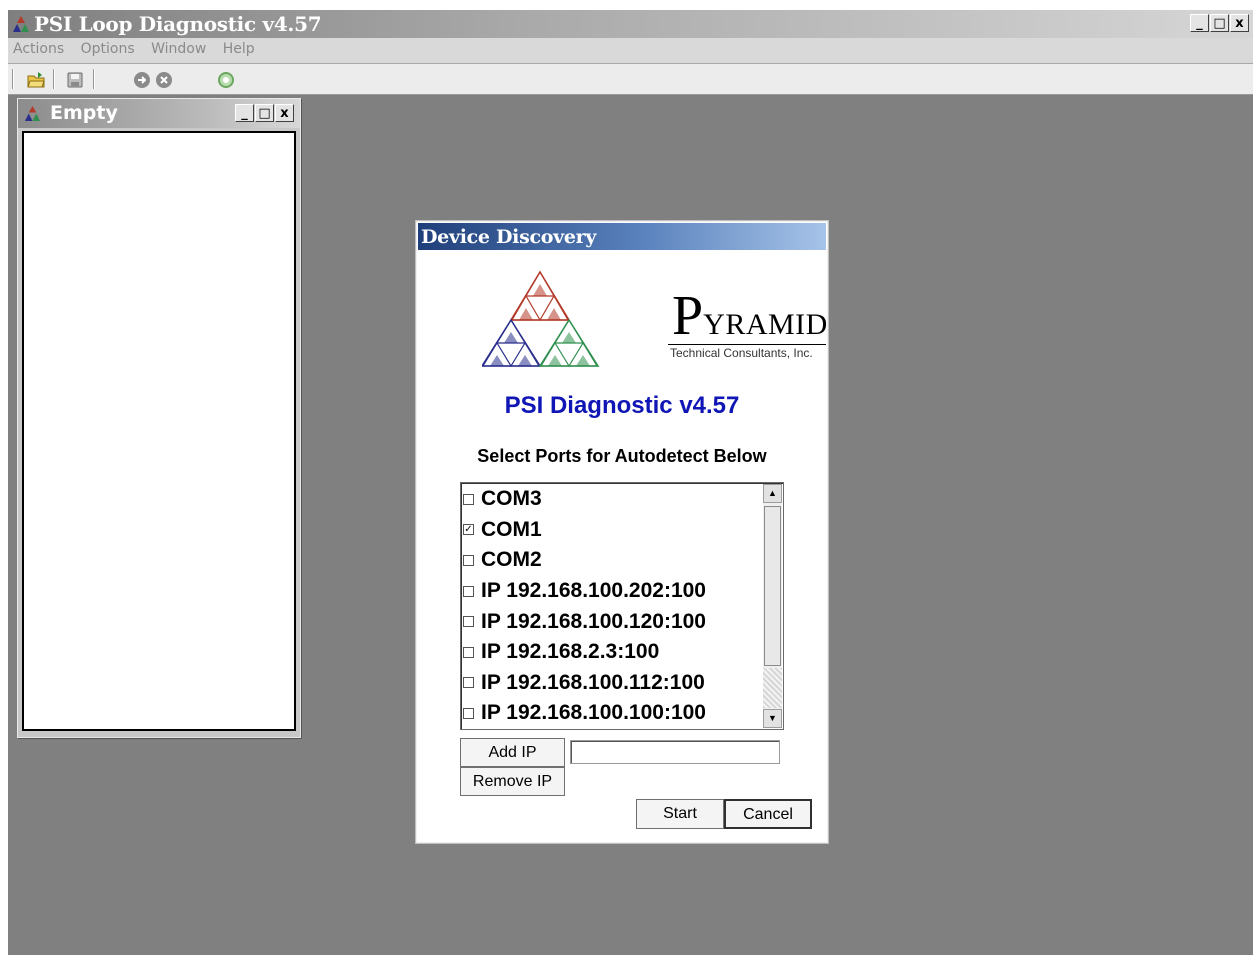 The width and height of the screenshot is (1253, 955). I want to click on child-minimize-button: _, so click(244, 113).